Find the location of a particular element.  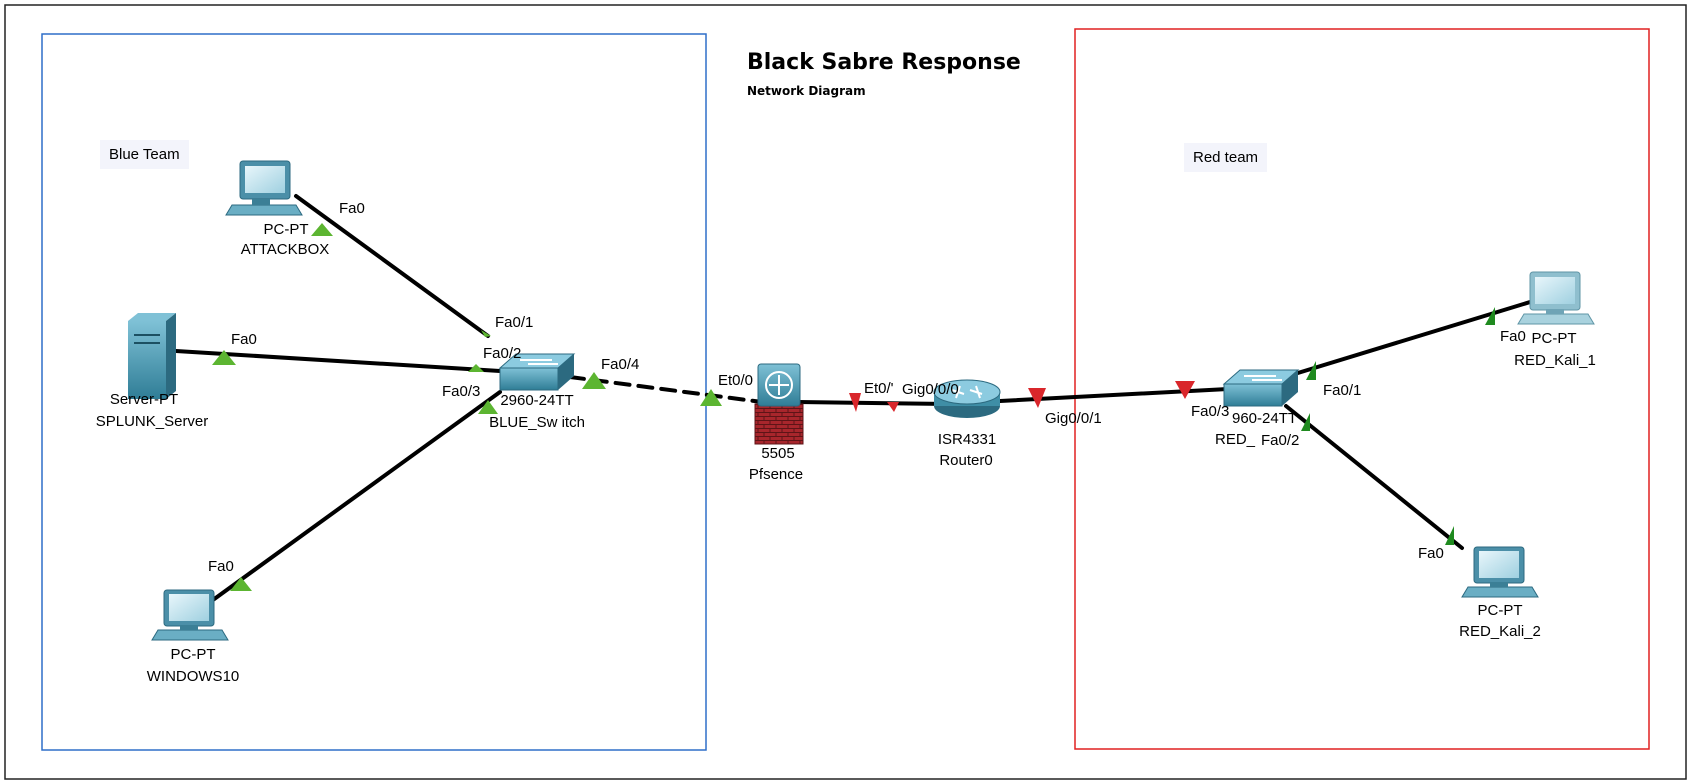

port-label-redswitch-fa0-3: Fa0/3 is located at coordinates (1210, 411).